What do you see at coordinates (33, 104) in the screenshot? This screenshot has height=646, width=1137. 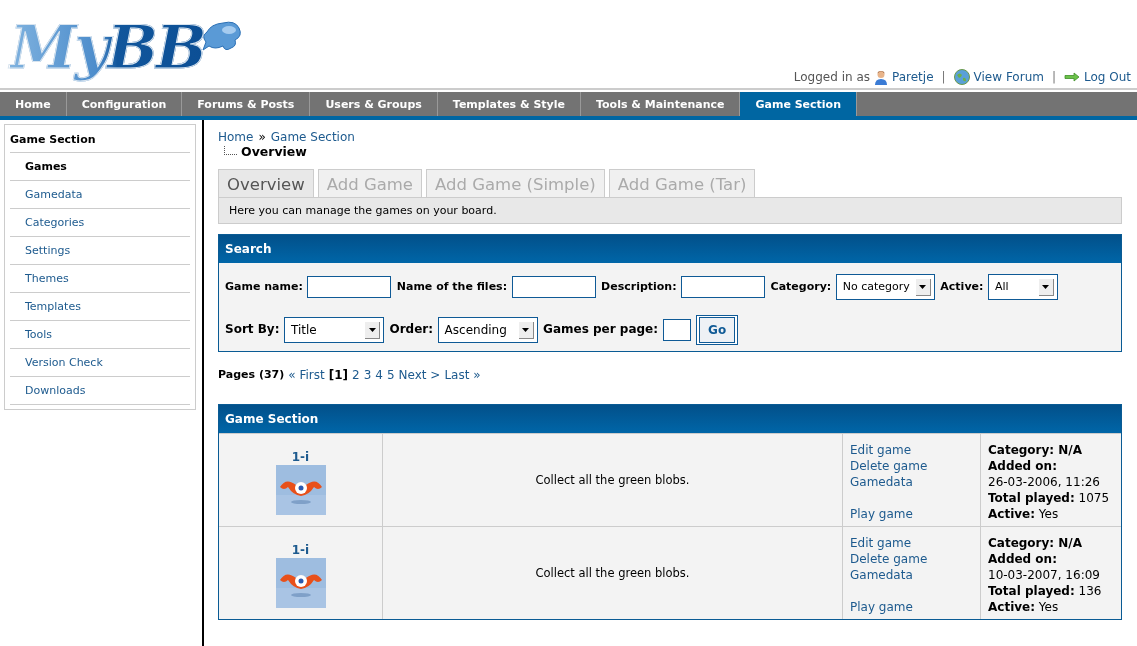 I see `nav-tab: Home` at bounding box center [33, 104].